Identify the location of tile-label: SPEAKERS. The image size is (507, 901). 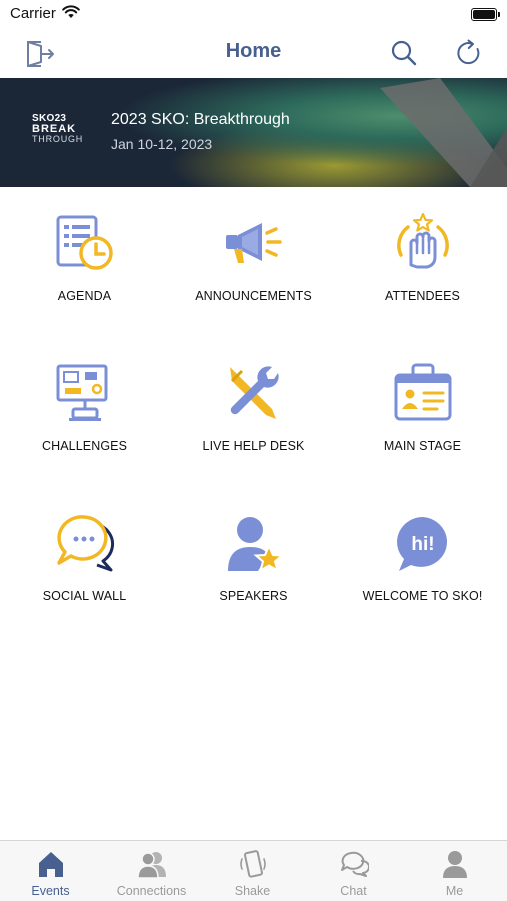
(253, 596).